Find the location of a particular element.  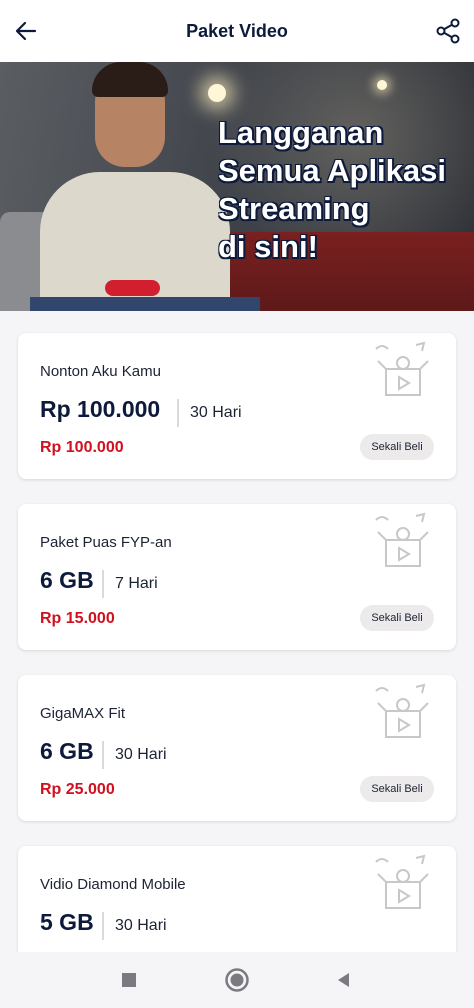

package-price: Rp 100.000 is located at coordinates (82, 447).